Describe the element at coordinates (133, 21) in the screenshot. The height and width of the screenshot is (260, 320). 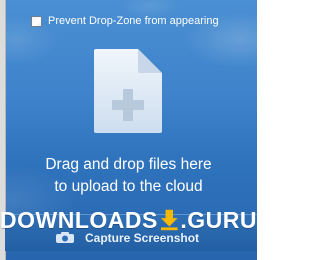
I see `prevent-drop-zone-label: Prevent Drop-Zone from appearing` at that location.